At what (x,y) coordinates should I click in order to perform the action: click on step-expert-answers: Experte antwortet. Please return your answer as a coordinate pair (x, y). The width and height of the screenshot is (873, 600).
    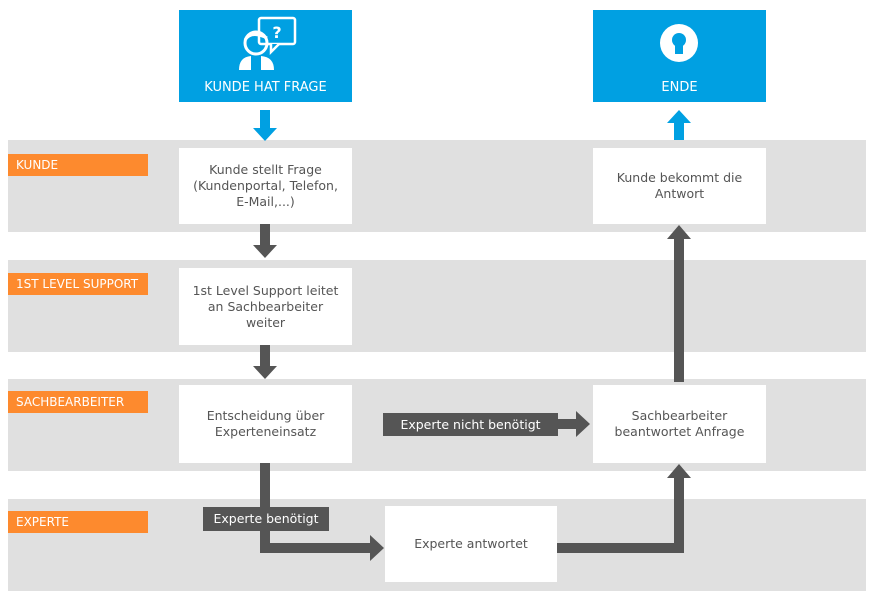
    Looking at the image, I should click on (471, 544).